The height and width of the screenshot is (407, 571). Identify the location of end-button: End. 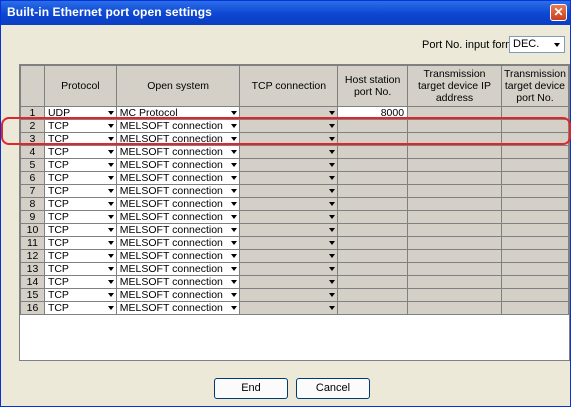
(251, 388).